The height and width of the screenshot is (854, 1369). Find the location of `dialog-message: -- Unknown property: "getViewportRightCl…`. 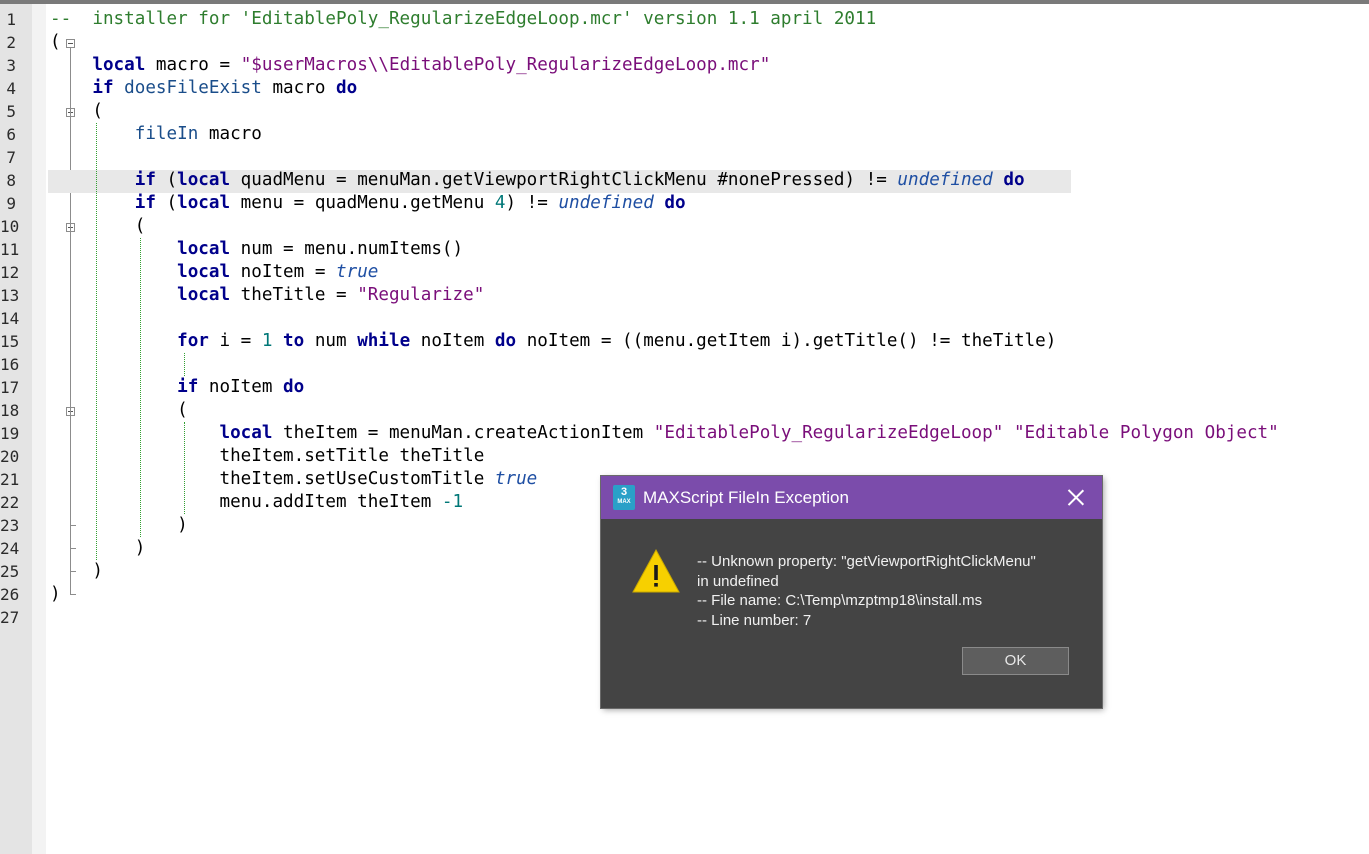

dialog-message: -- Unknown property: "getViewportRightCl… is located at coordinates (866, 591).